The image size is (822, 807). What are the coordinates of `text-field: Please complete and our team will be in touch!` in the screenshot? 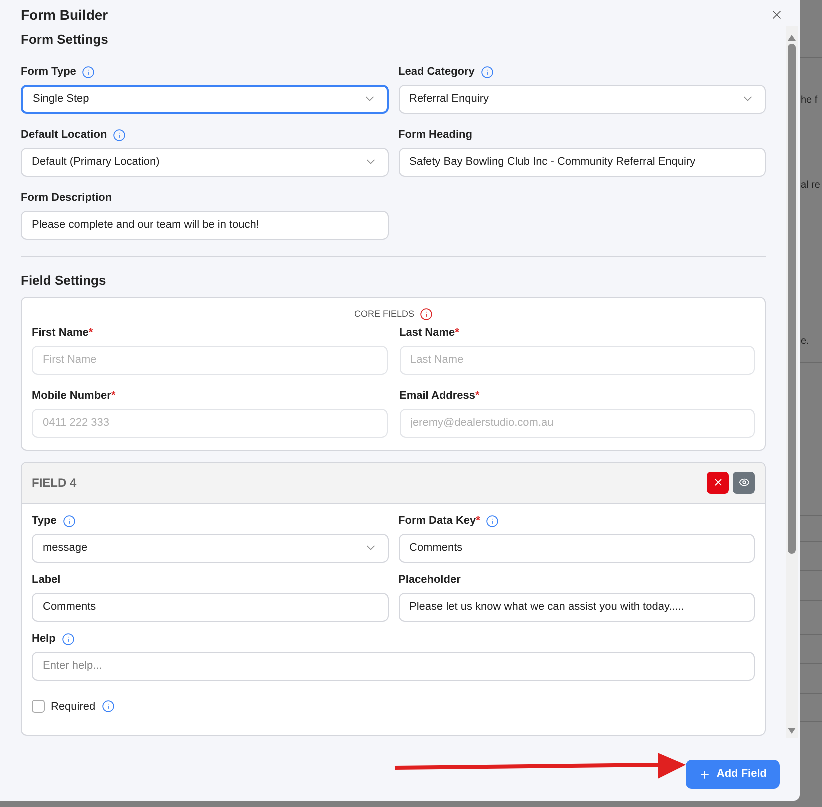 It's located at (204, 225).